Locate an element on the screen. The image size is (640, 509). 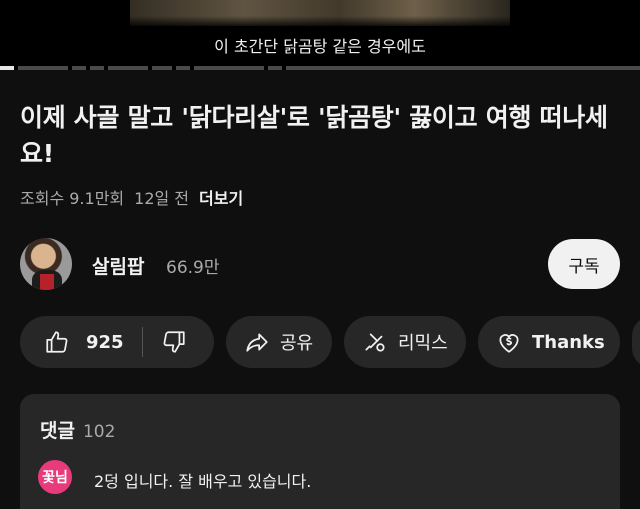
channel-row: 살림팝 66.9만 구독 is located at coordinates (320, 264).